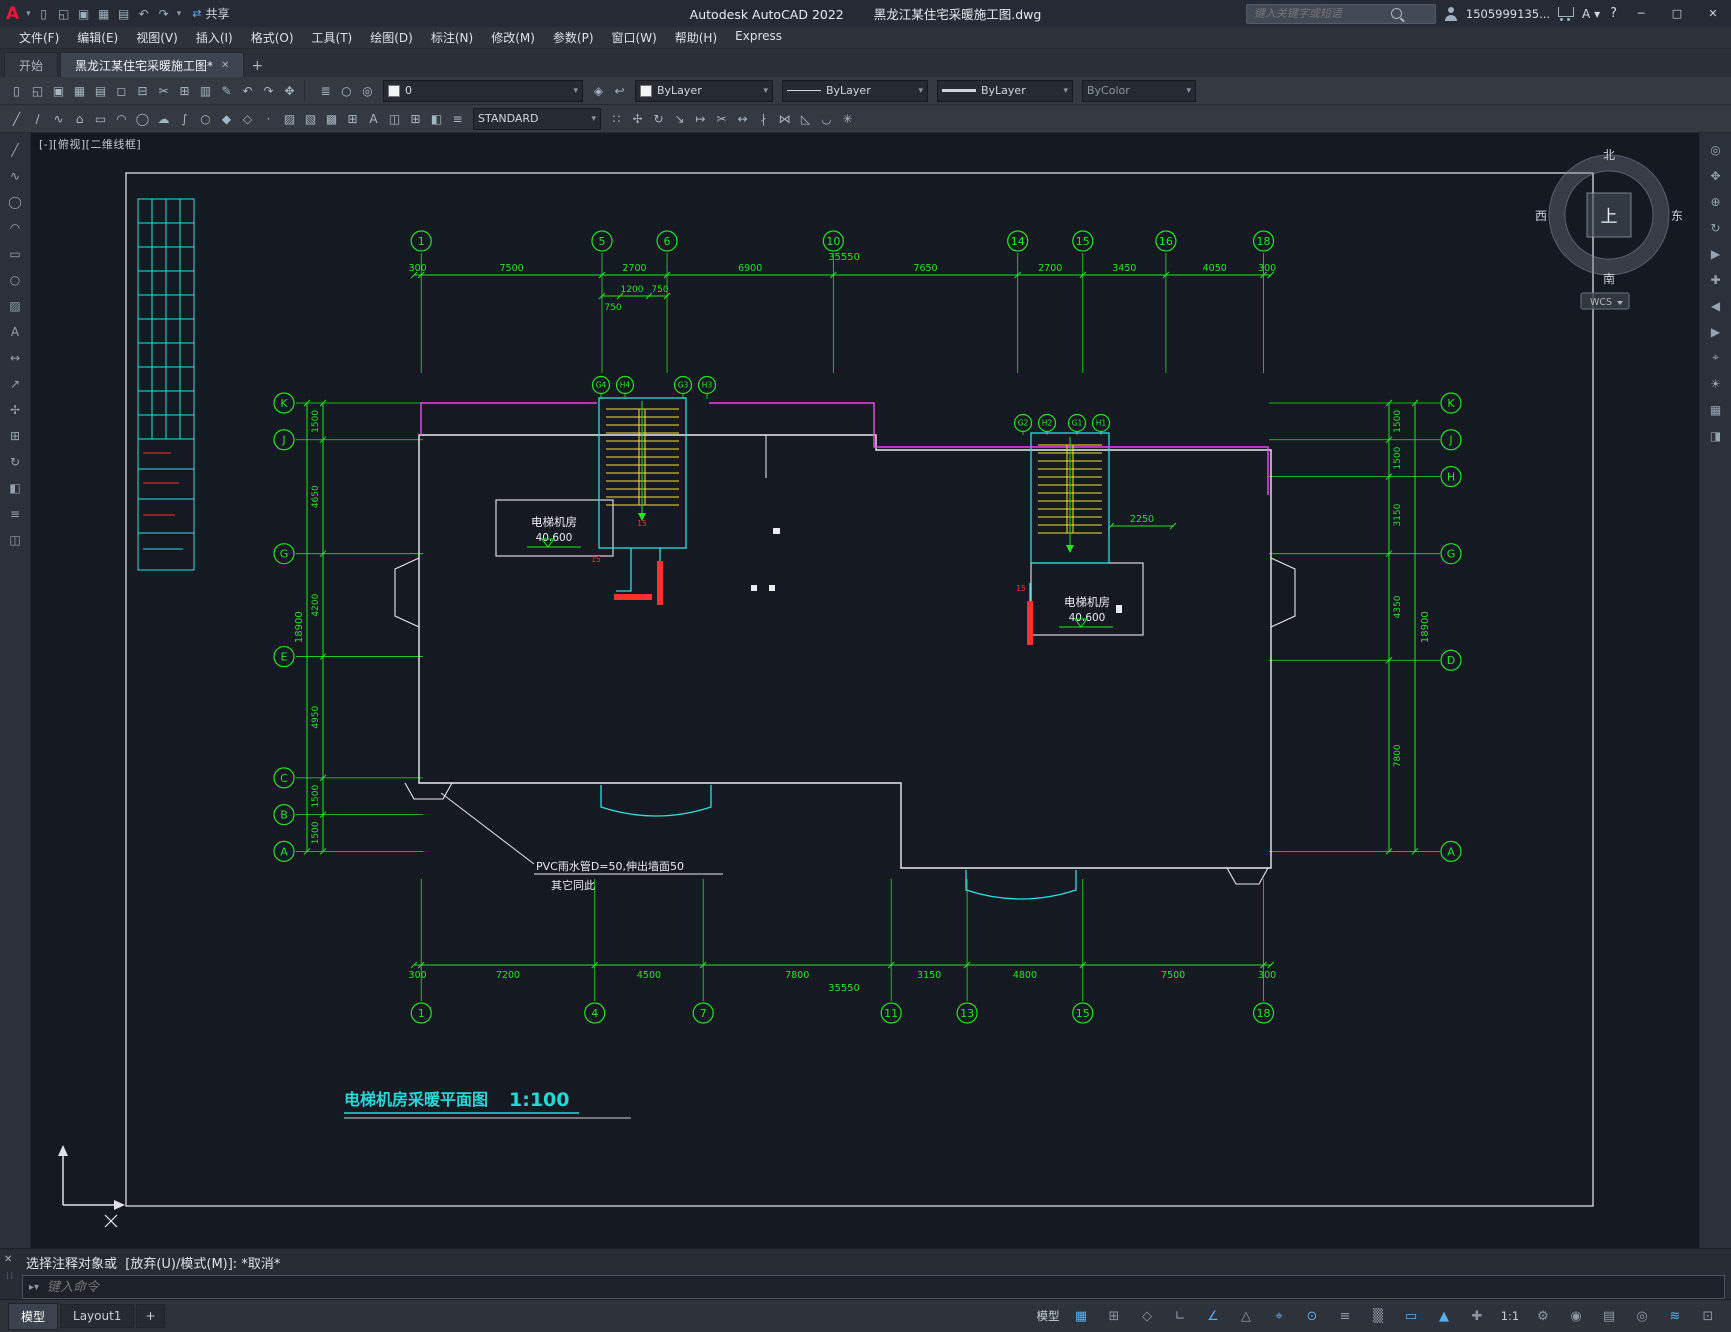 This screenshot has height=1332, width=1731. Describe the element at coordinates (1213, 1316) in the screenshot. I see `status-polar-tracking: ∠` at that location.